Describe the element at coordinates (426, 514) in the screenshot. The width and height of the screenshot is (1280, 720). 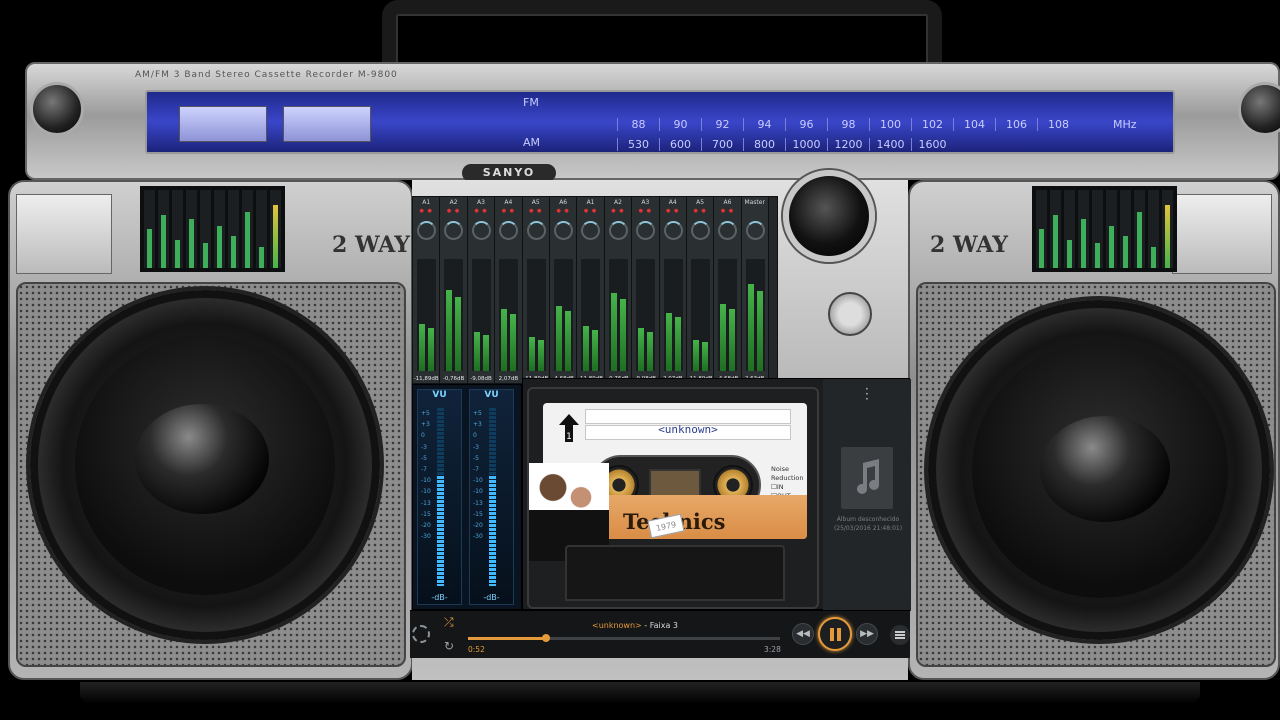
I see `vu-tick: -15` at that location.